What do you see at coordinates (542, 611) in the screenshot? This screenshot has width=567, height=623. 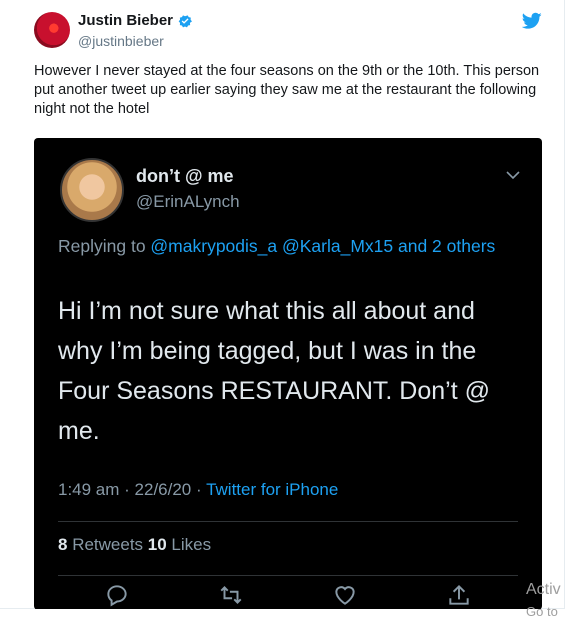 I see `activate-windows-watermark-sub: Go to` at bounding box center [542, 611].